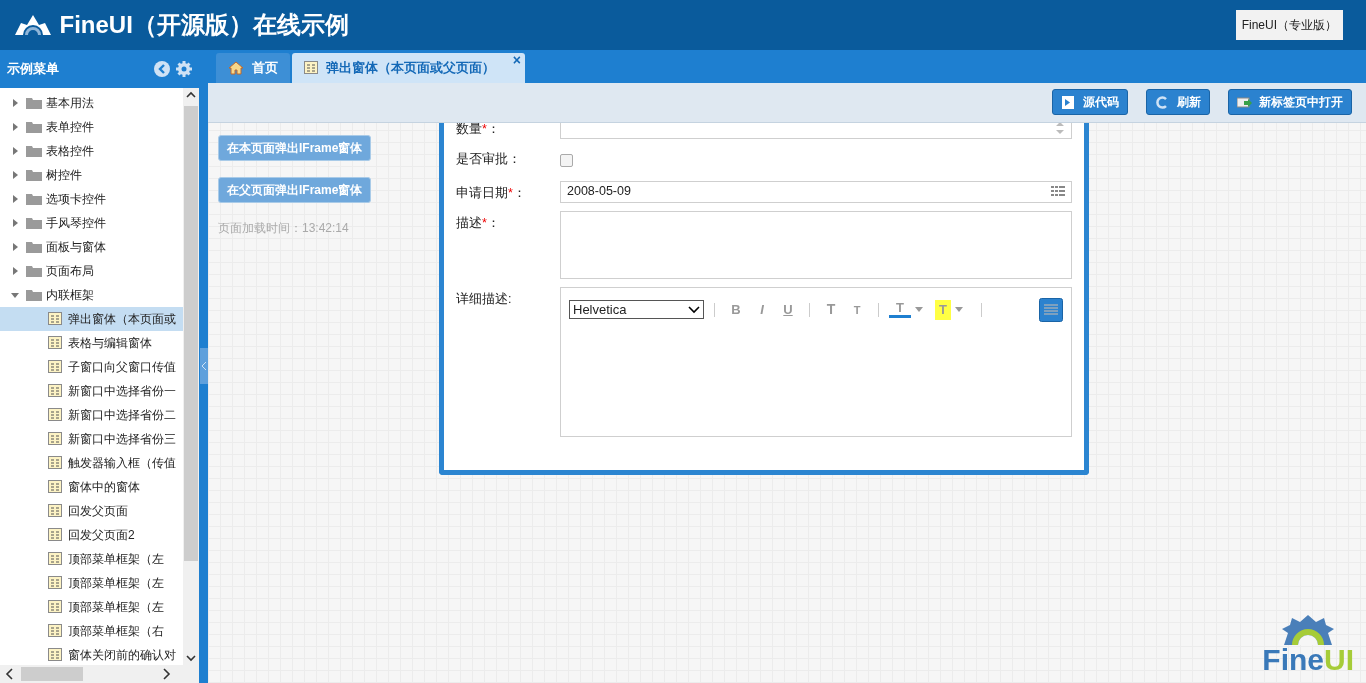  Describe the element at coordinates (408, 67) in the screenshot. I see `tab: 弹出窗体（本页面或父页面） ×` at that location.